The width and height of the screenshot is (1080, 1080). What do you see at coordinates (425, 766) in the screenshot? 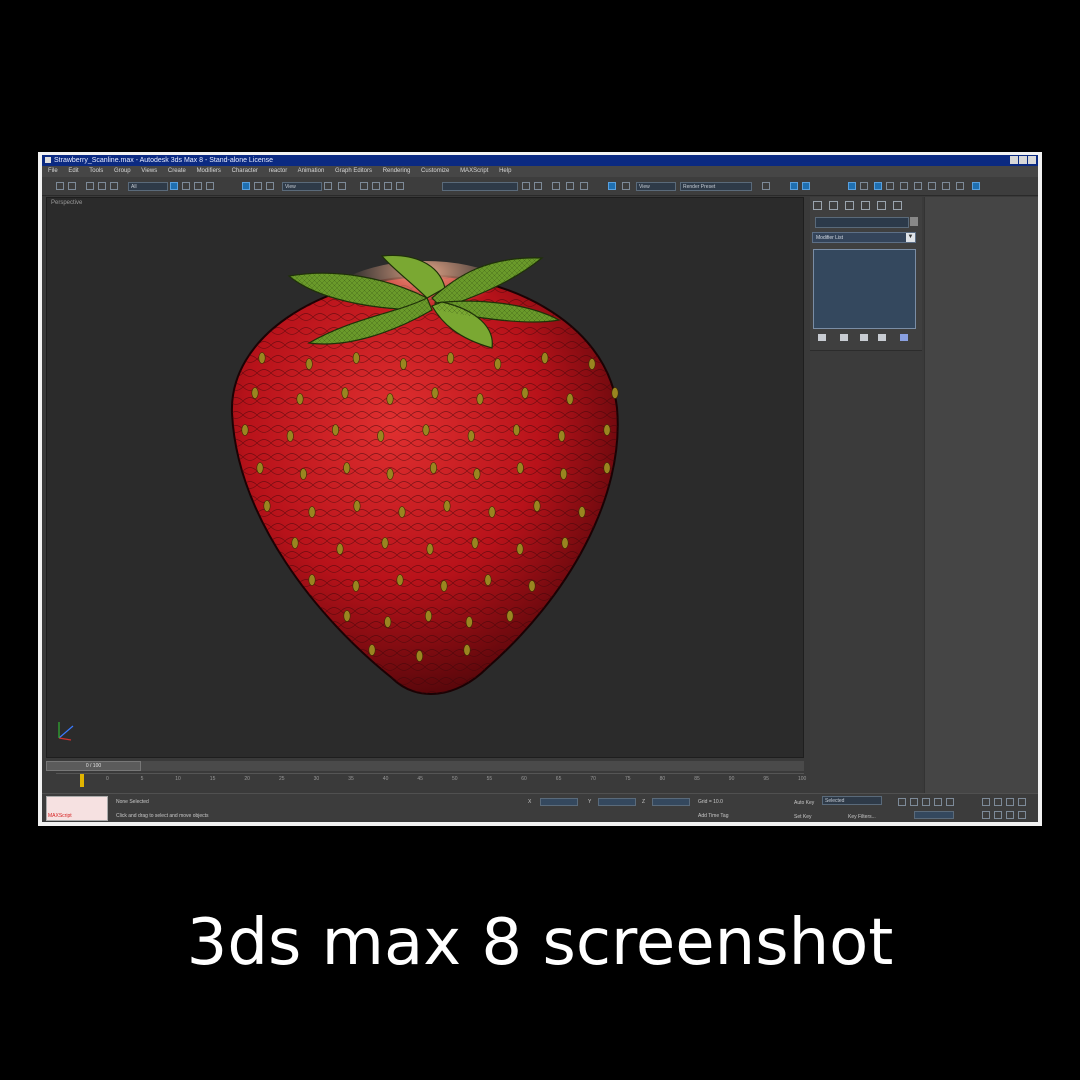
I see `time-slider: 0 / 100` at bounding box center [425, 766].